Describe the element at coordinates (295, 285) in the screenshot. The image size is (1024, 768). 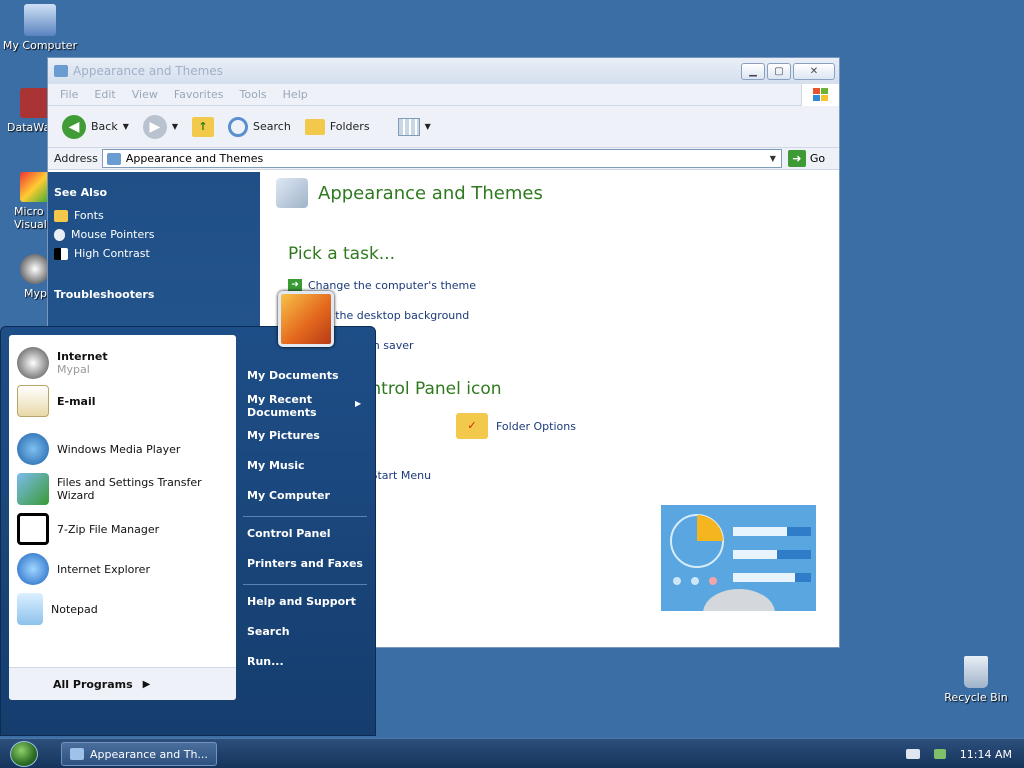
I see `task-arrow-icon: ➜` at that location.